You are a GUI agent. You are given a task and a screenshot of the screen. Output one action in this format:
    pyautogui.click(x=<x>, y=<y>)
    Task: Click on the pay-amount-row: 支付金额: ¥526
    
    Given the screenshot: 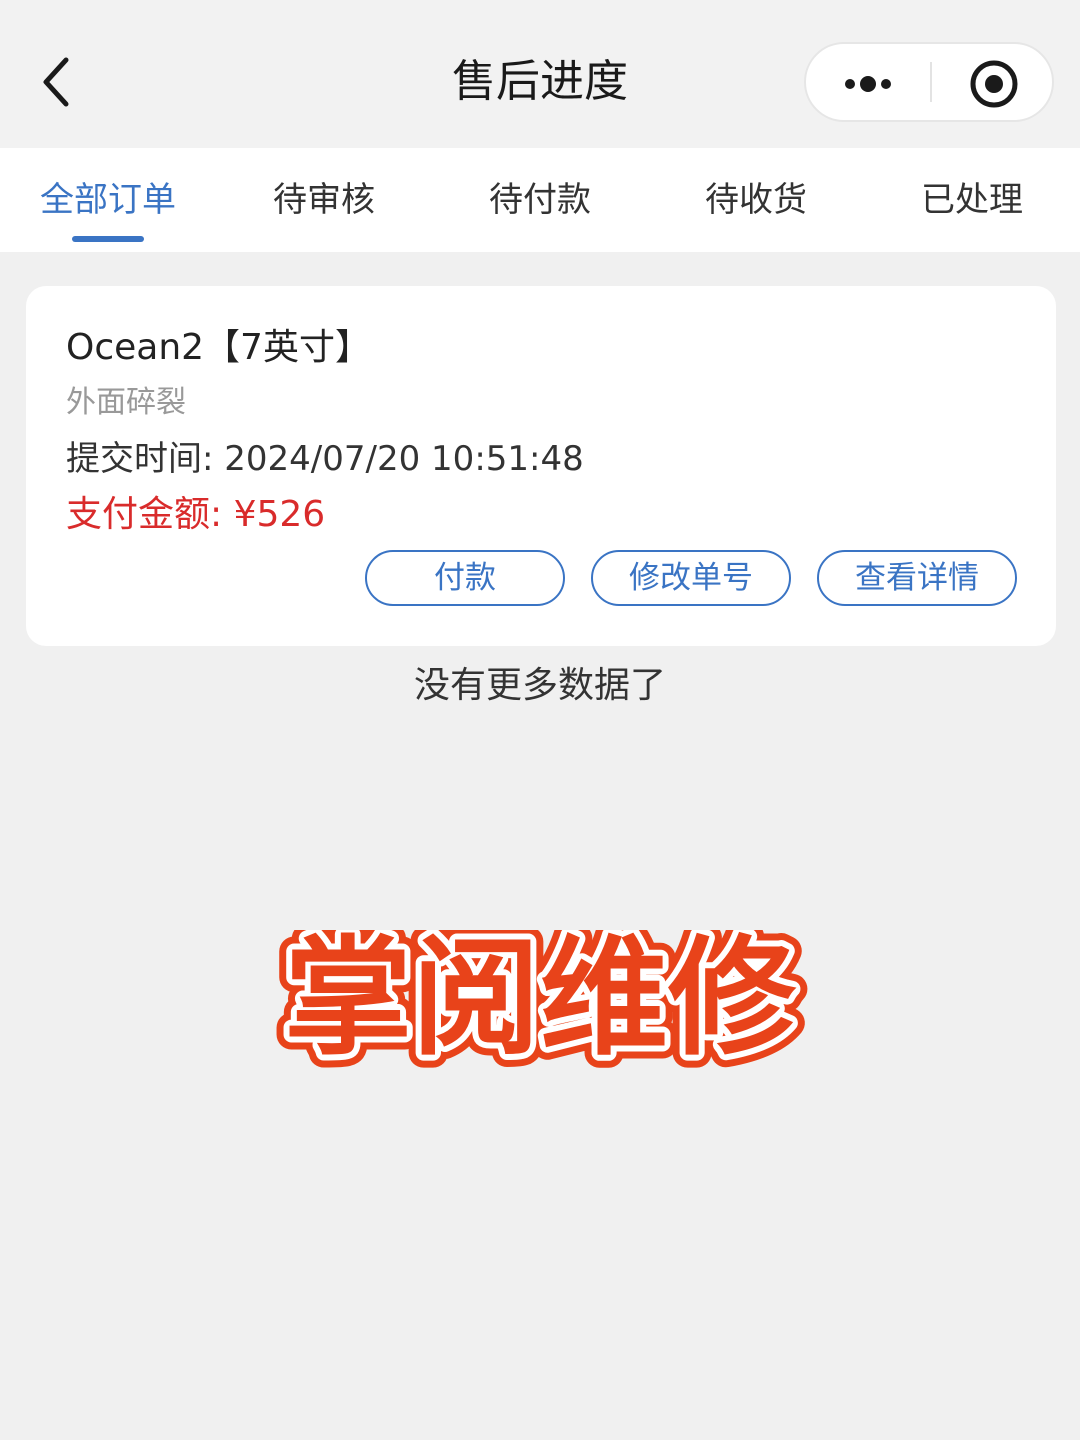 What is the action you would take?
    pyautogui.click(x=195, y=515)
    